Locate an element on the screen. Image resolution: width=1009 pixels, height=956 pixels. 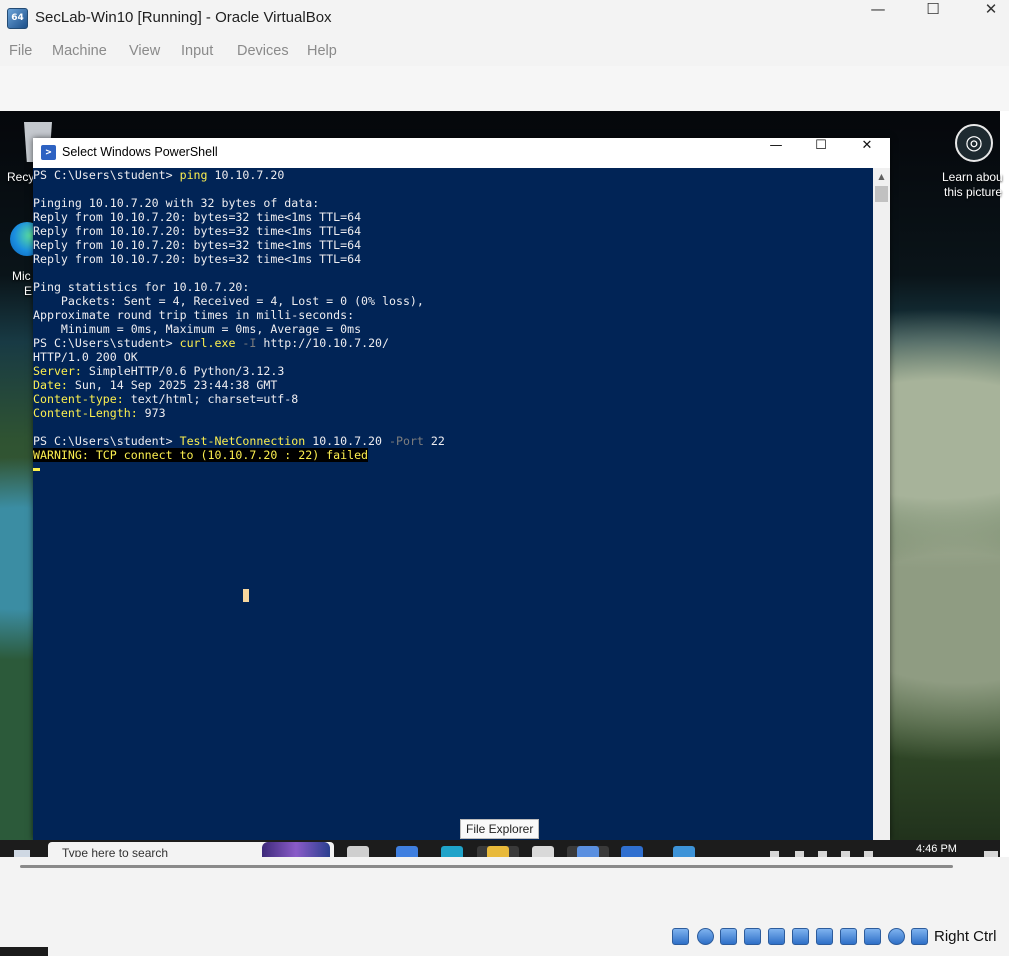
powershell-taskbar-icon is located at coordinates (588, 851).